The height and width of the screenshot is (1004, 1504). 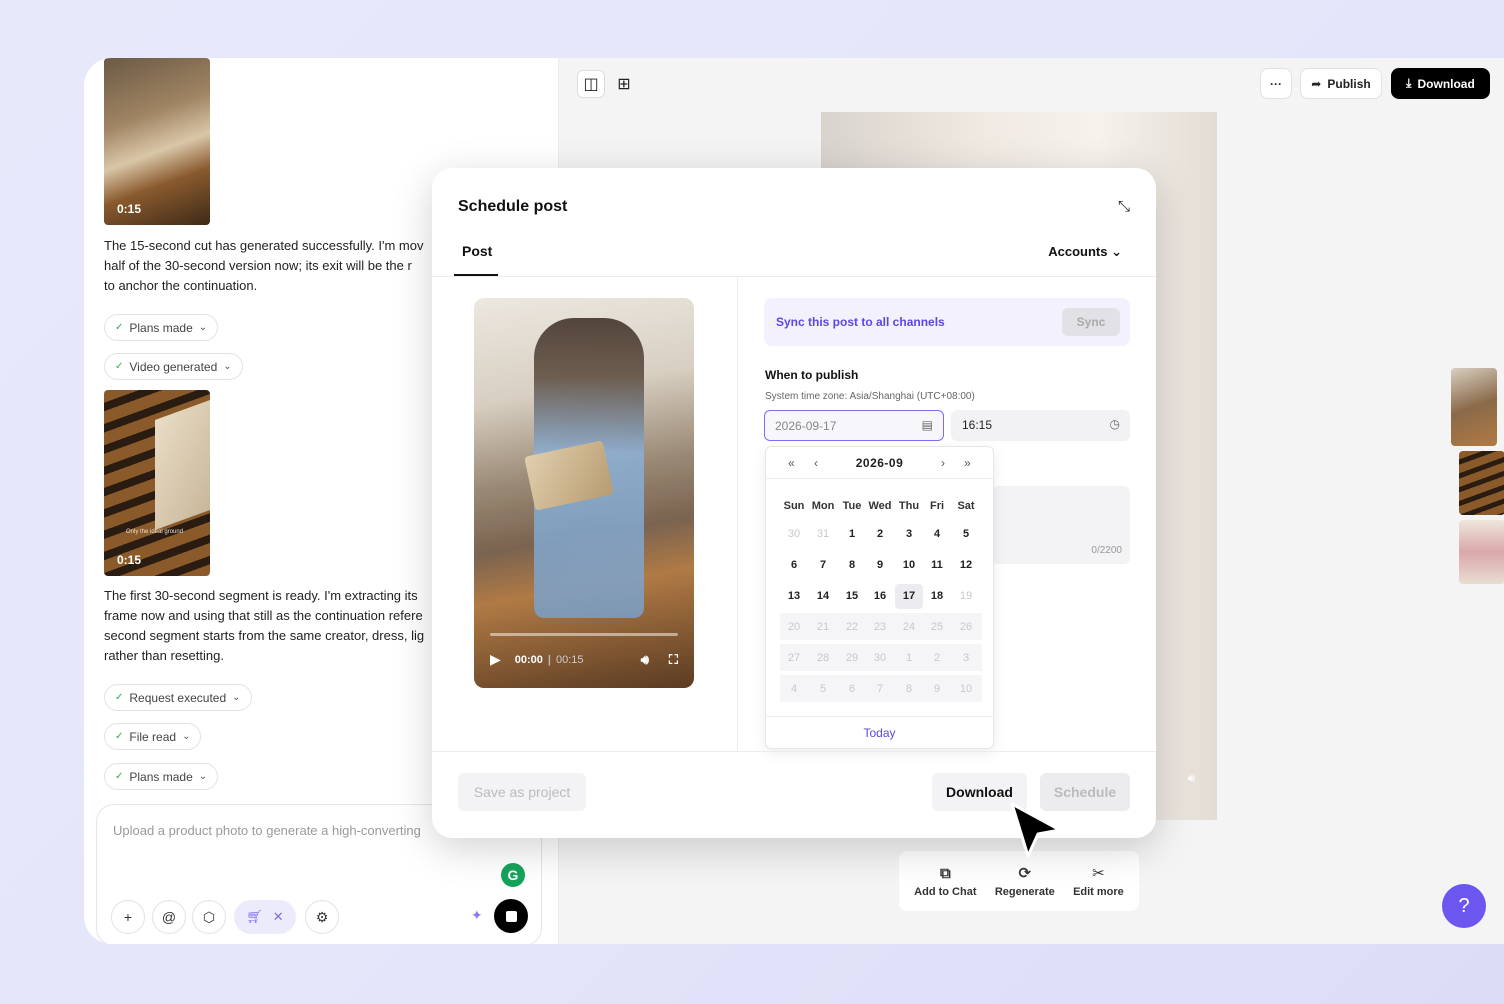 What do you see at coordinates (157, 141) in the screenshot?
I see `video-thumbnail-1: 0:15` at bounding box center [157, 141].